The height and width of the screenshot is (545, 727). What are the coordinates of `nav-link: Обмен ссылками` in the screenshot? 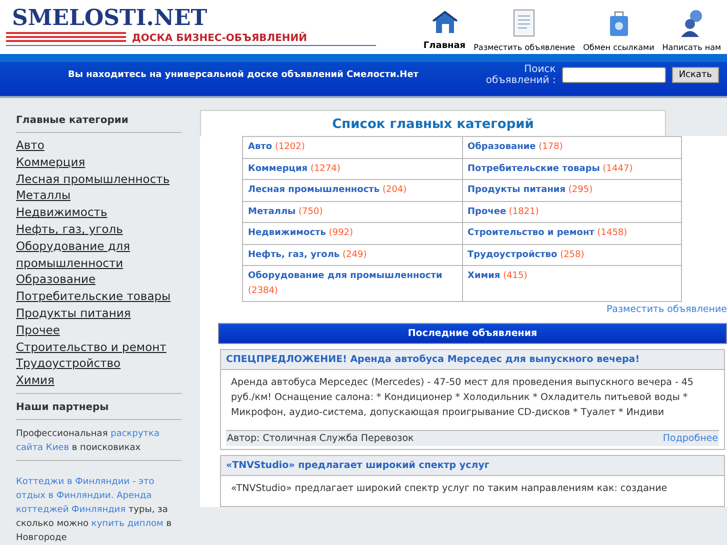 It's located at (618, 30).